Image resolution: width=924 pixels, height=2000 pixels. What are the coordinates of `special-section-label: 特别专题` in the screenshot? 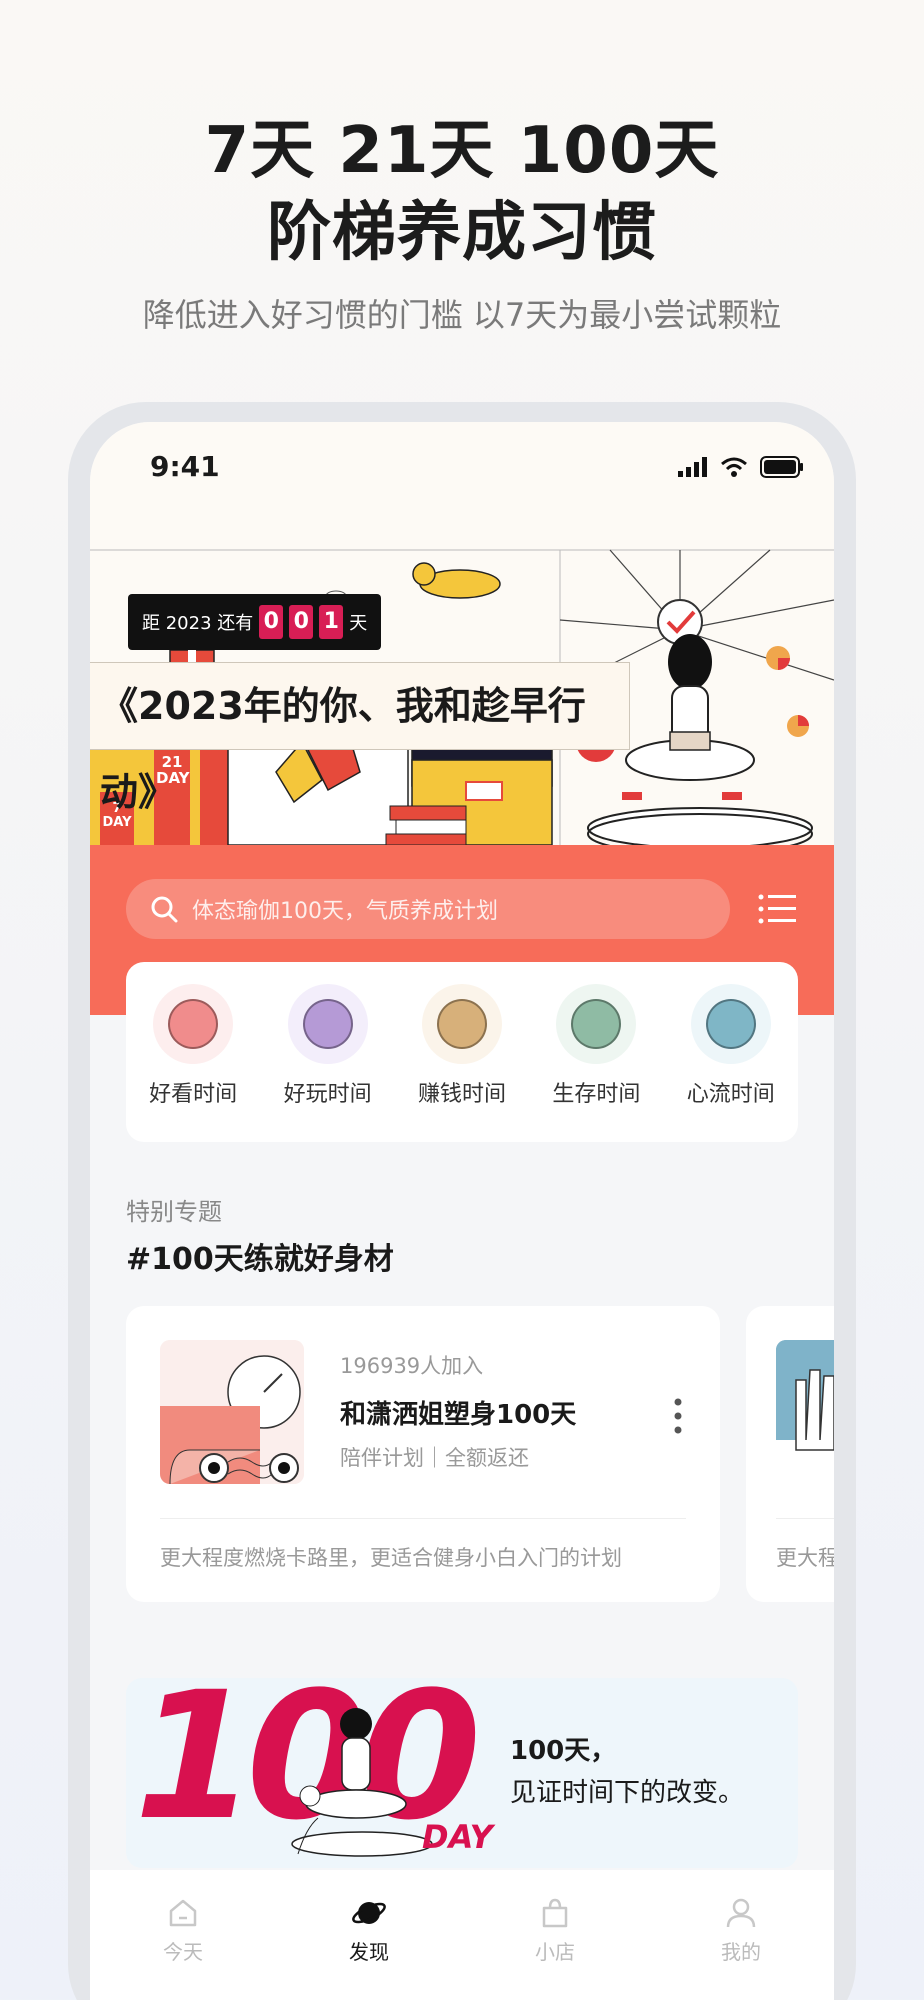 It's located at (174, 1212).